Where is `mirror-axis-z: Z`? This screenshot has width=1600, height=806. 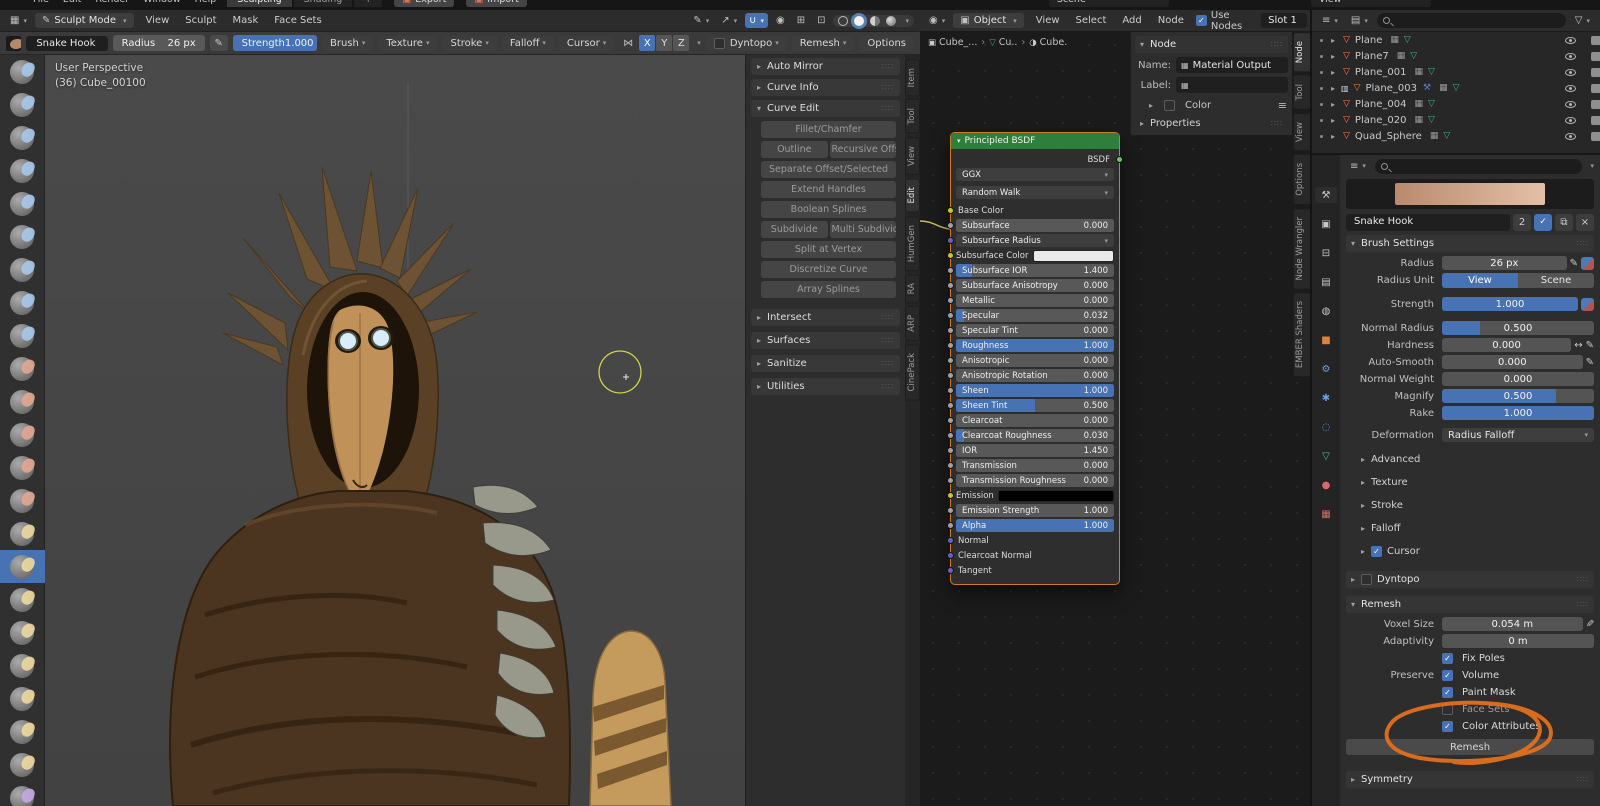 mirror-axis-z: Z is located at coordinates (681, 43).